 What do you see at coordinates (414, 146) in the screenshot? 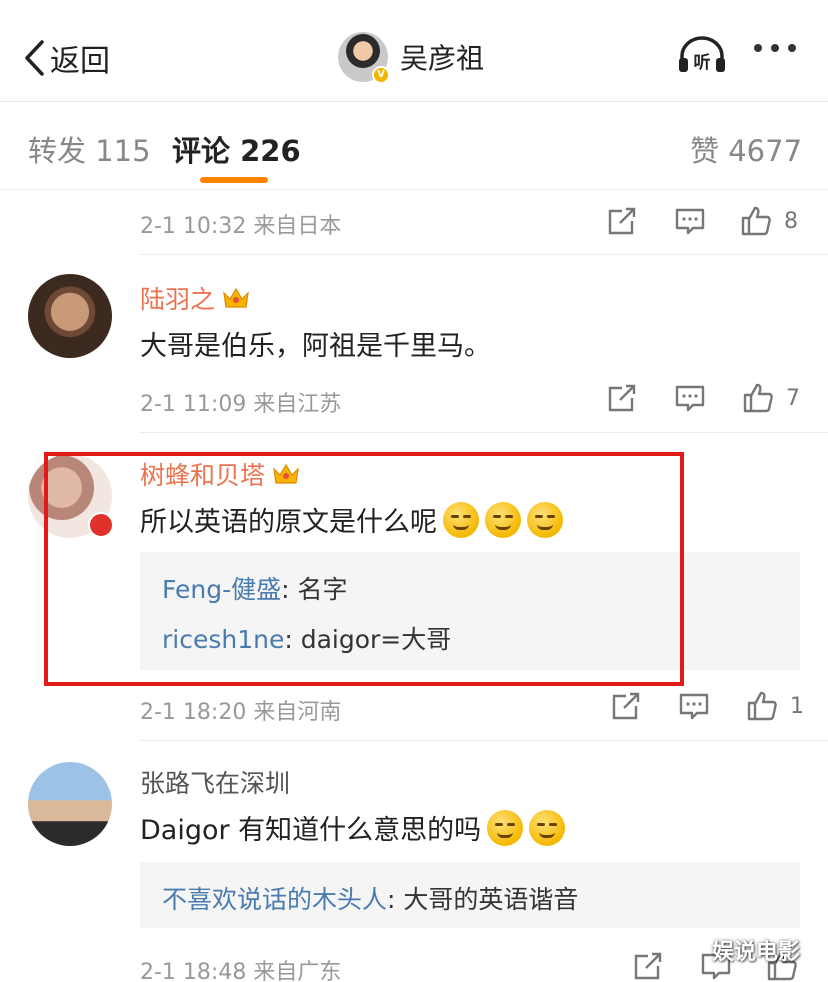
I see `tab-bar: 转发 115 评论 226 赞 4677` at bounding box center [414, 146].